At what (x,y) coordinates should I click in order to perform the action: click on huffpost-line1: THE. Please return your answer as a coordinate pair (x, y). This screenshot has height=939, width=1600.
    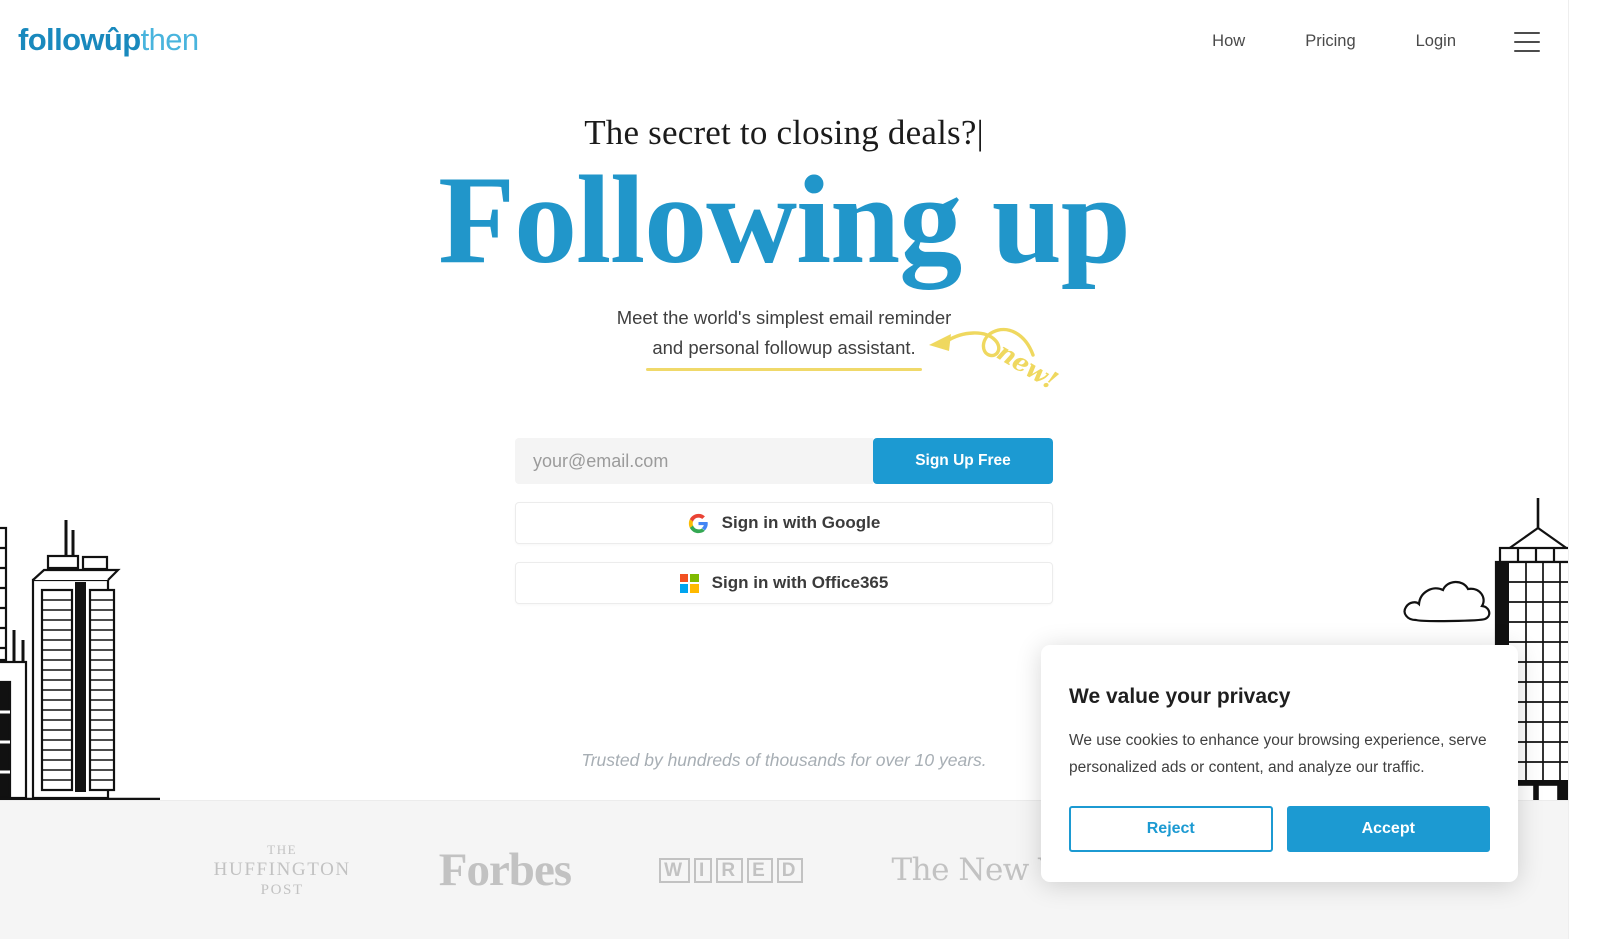
    Looking at the image, I should click on (282, 849).